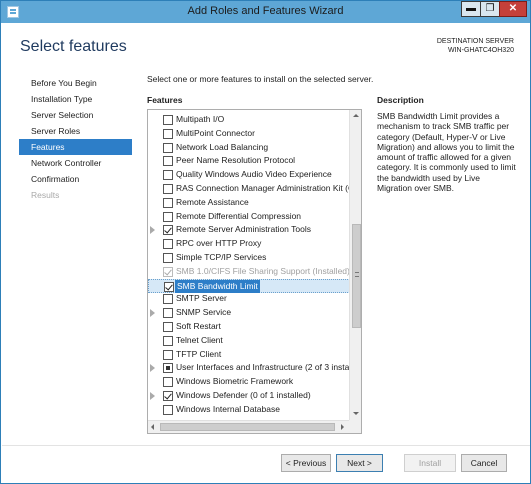  I want to click on nav-item-server-roles: Server Roles, so click(75, 131).